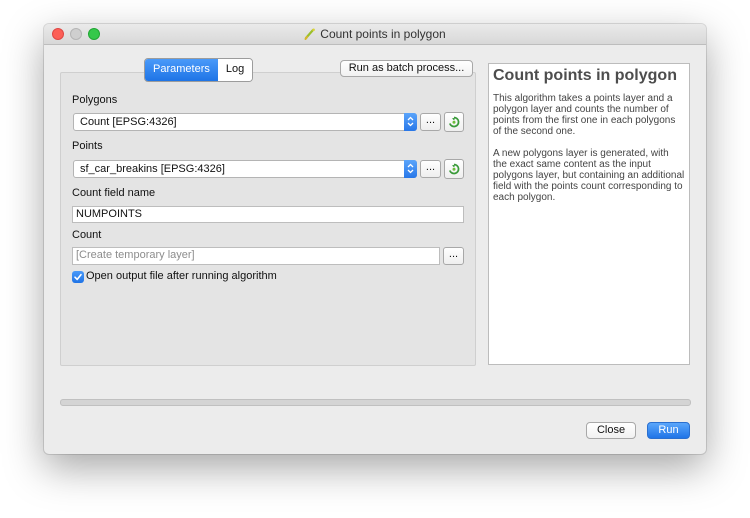  Describe the element at coordinates (256, 256) in the screenshot. I see `count-output-input: [Create temporary layer]` at that location.